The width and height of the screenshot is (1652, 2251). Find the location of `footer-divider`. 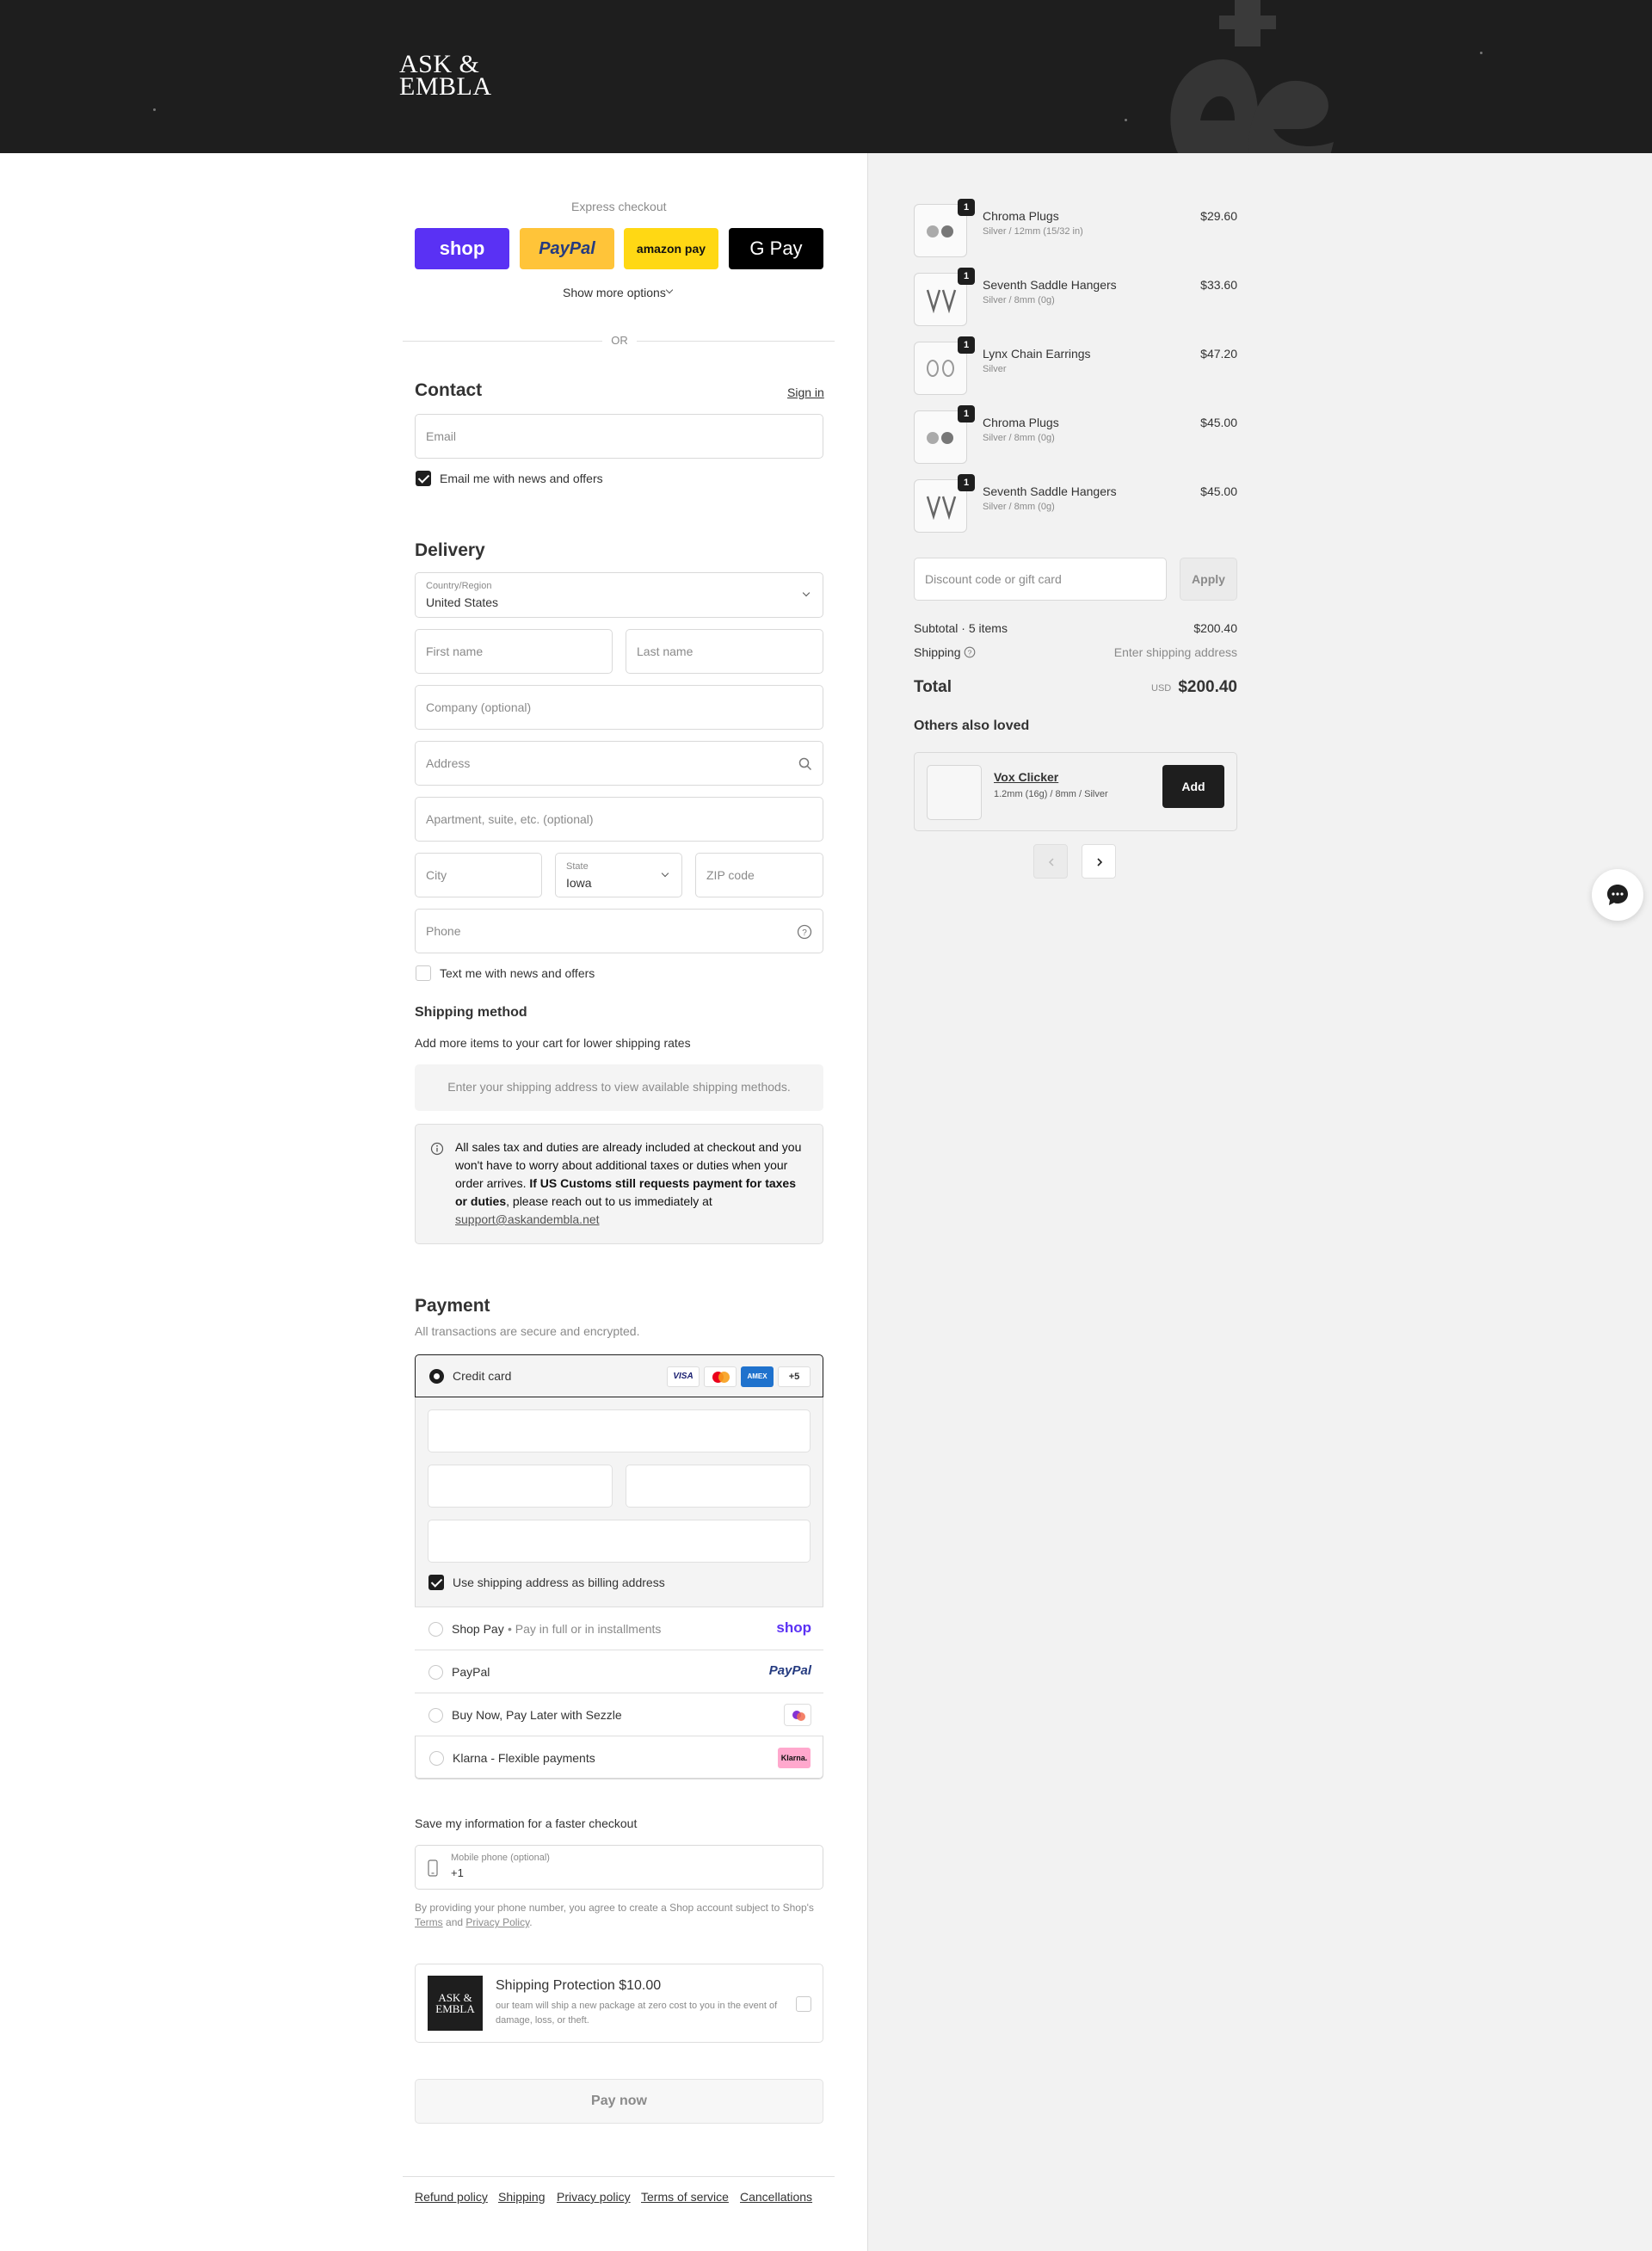

footer-divider is located at coordinates (619, 2176).